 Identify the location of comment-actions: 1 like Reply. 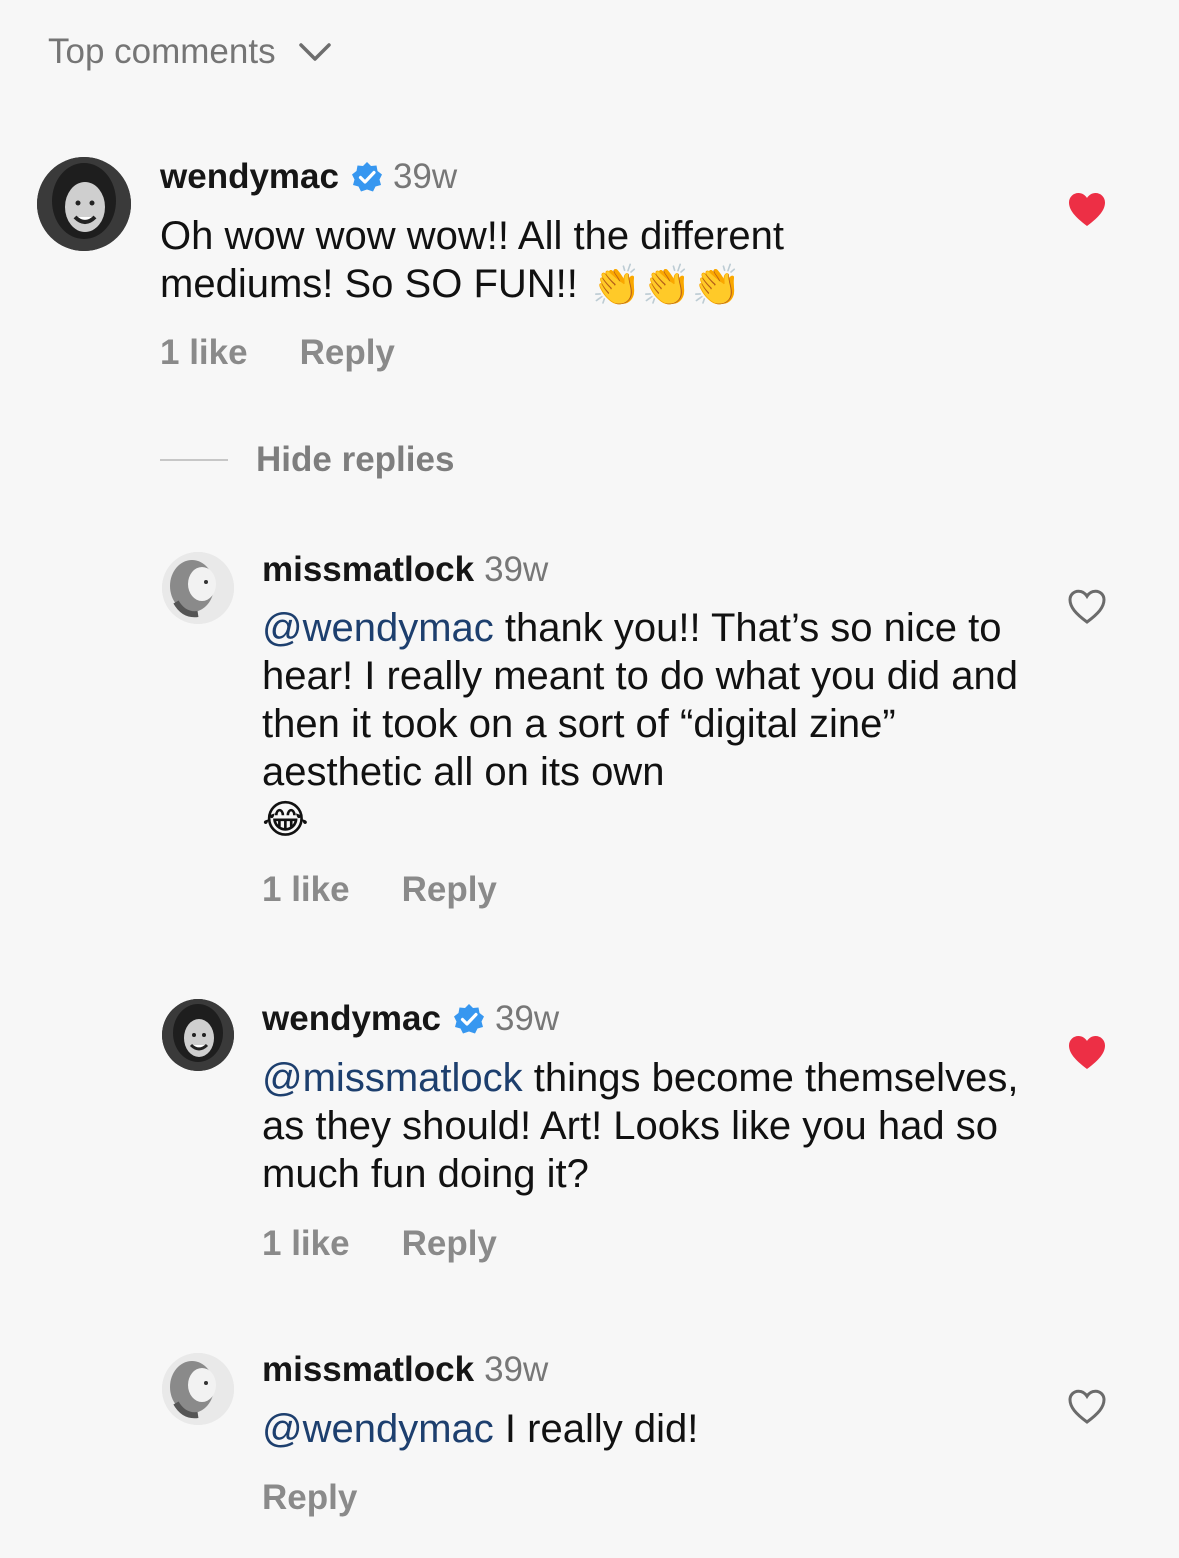
(277, 353).